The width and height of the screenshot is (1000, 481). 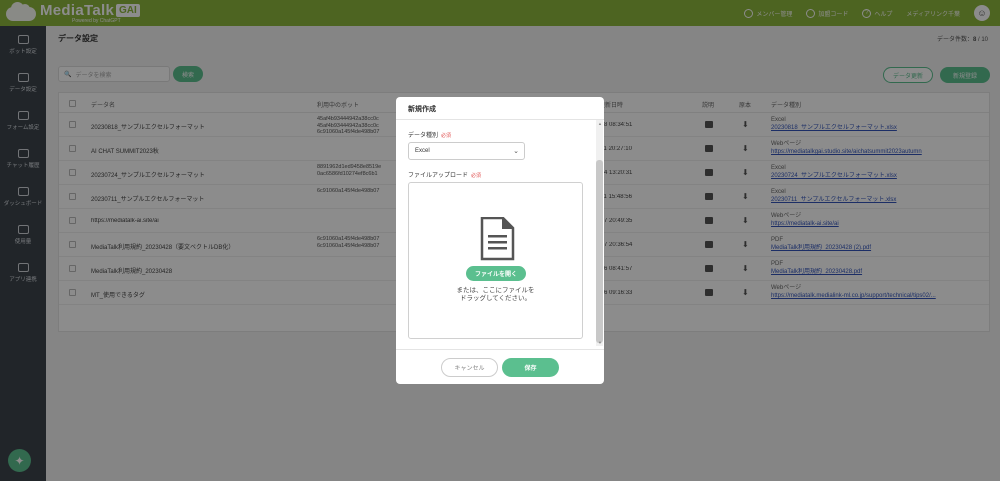 What do you see at coordinates (600, 123) in the screenshot?
I see `scroll-up-icon: ▲` at bounding box center [600, 123].